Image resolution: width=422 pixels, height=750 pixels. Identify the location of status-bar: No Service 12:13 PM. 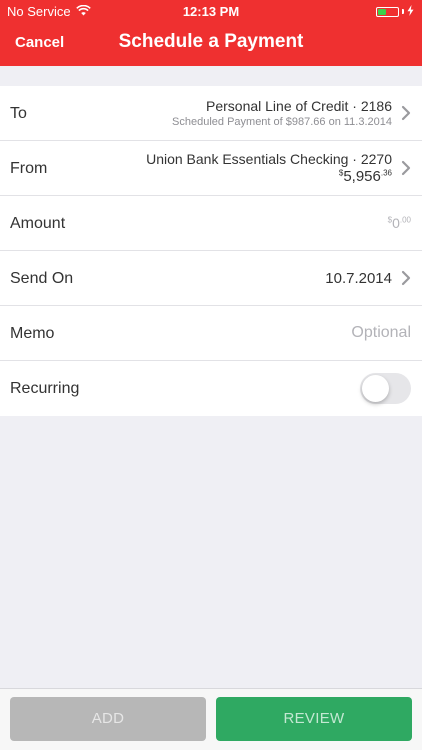
(211, 11).